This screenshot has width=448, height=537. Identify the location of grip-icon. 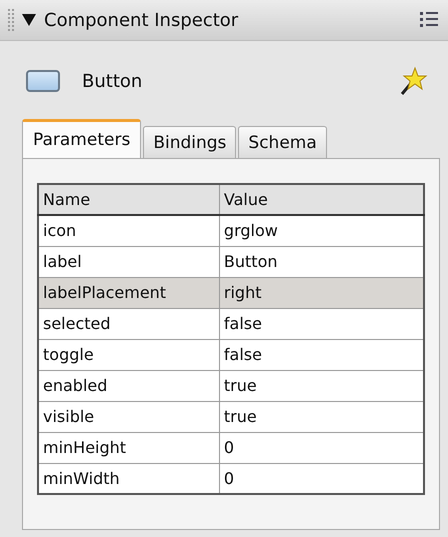
(11, 20).